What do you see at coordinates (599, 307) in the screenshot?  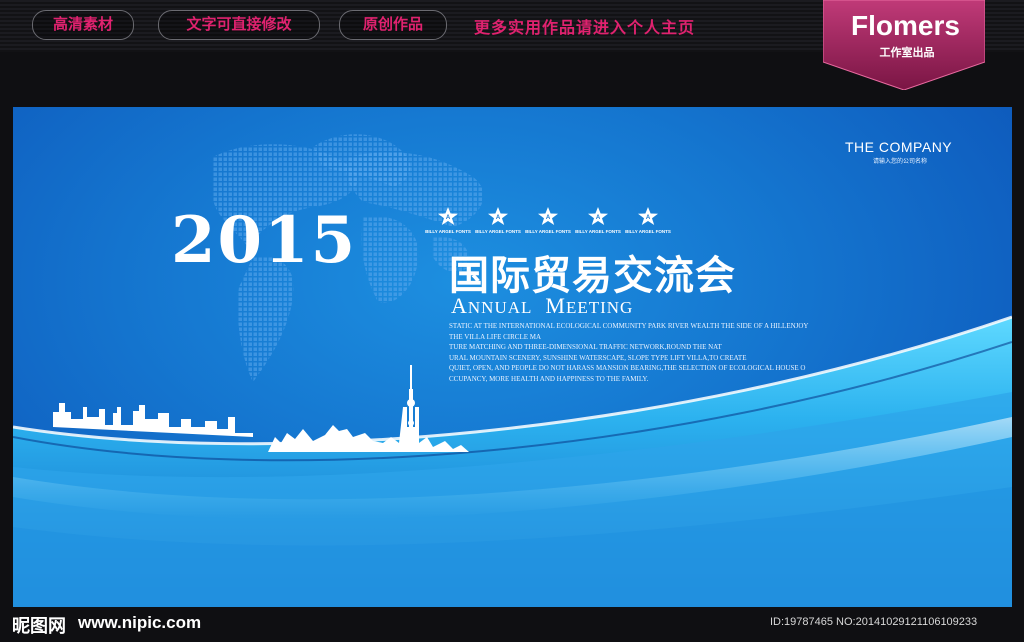 I see `meeting-rest: EETING` at bounding box center [599, 307].